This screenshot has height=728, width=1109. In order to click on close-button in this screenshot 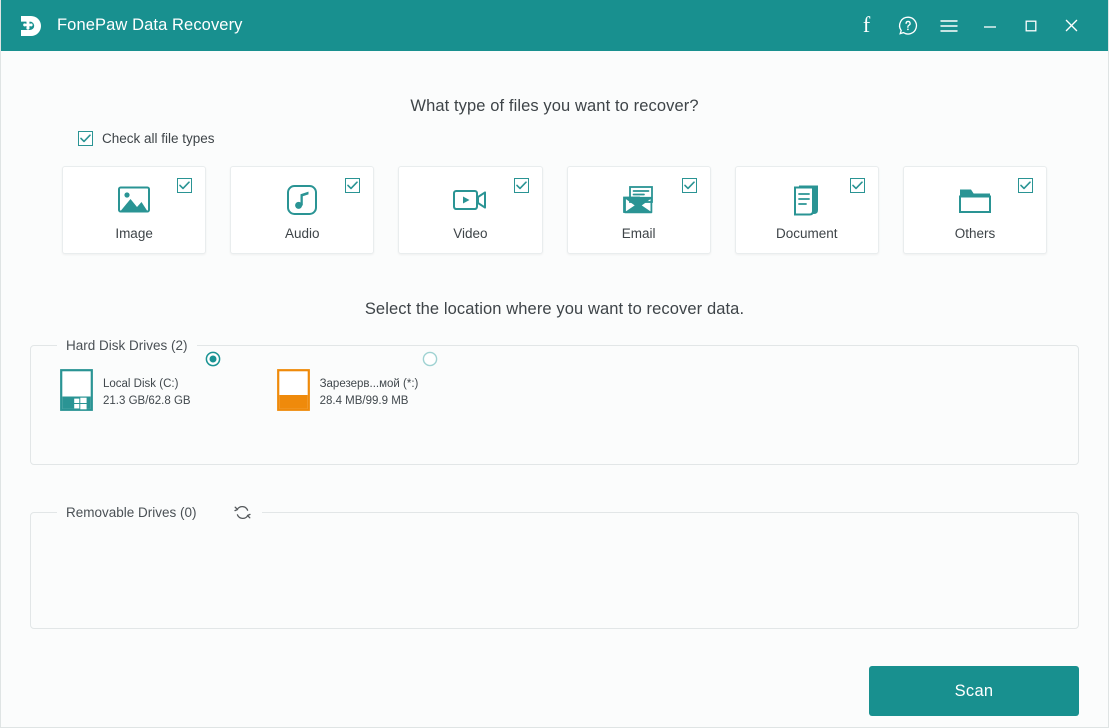, I will do `click(1071, 26)`.